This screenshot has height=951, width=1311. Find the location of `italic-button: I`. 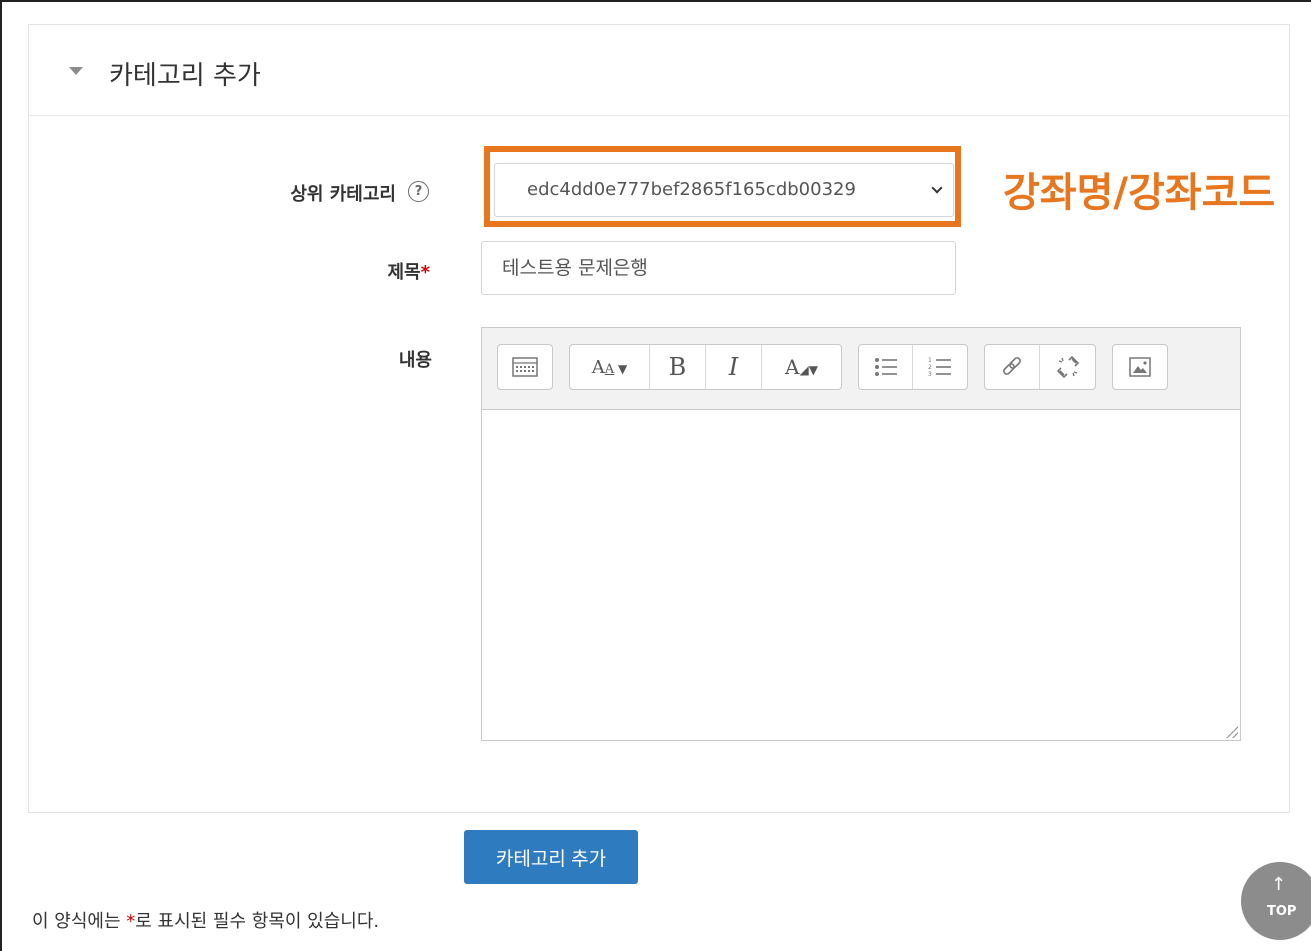

italic-button: I is located at coordinates (734, 367).